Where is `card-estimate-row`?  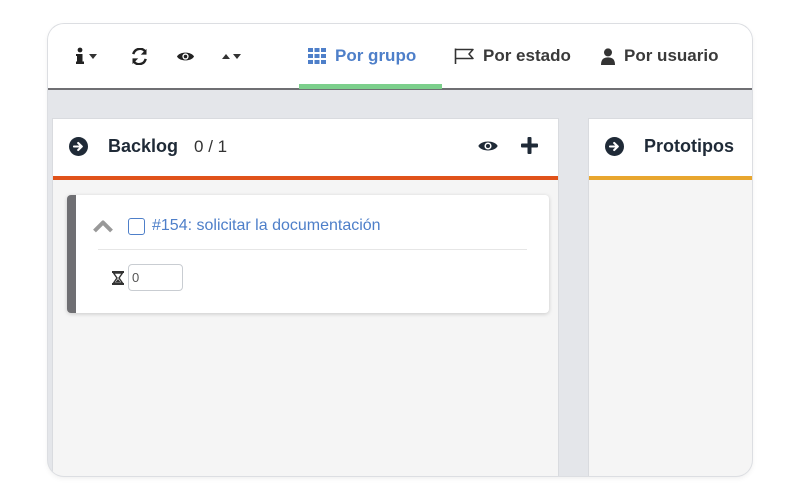
card-estimate-row is located at coordinates (147, 277).